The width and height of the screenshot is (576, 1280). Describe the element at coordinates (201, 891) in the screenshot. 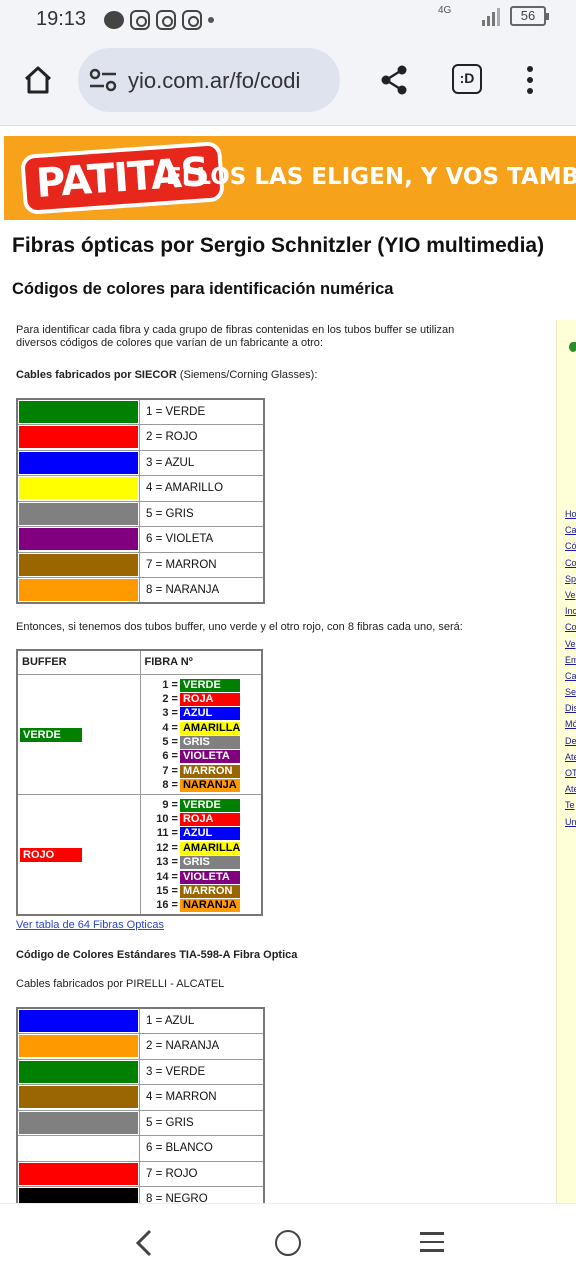

I see `fiber-entry: 15 = MARRON` at that location.